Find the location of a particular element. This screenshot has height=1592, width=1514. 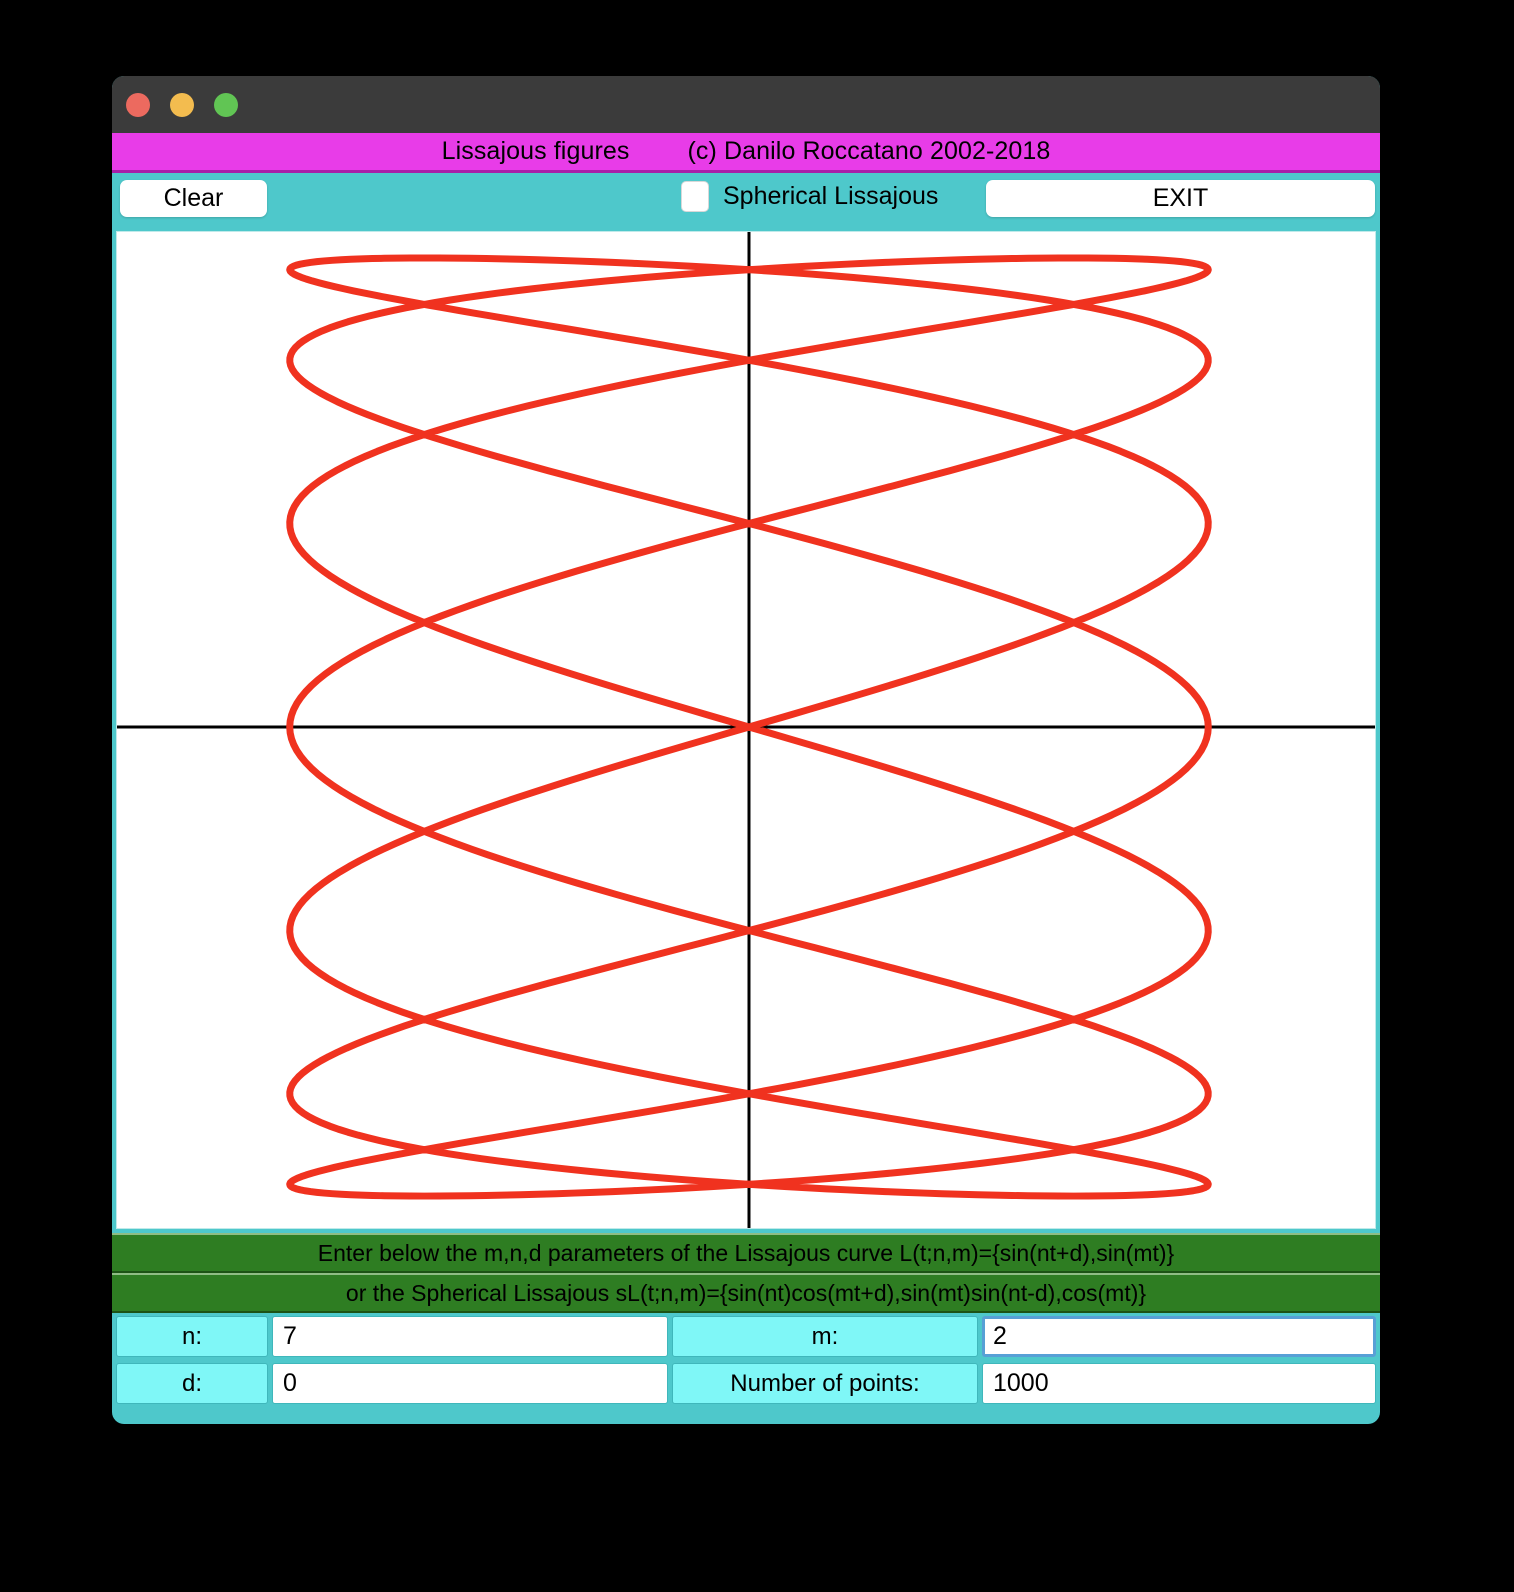

toolbar: Clear Spherical Lissajous EXIT is located at coordinates (746, 198).